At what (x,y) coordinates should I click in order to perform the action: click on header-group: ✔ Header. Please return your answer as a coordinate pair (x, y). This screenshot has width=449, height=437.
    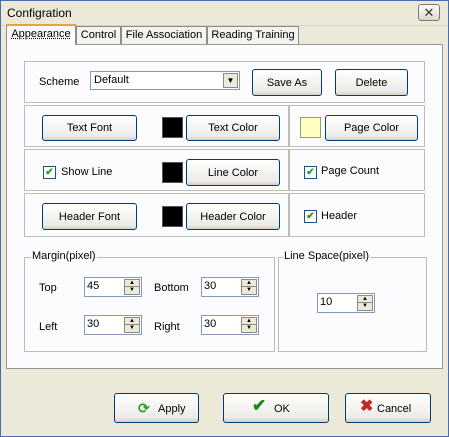
    Looking at the image, I should click on (357, 215).